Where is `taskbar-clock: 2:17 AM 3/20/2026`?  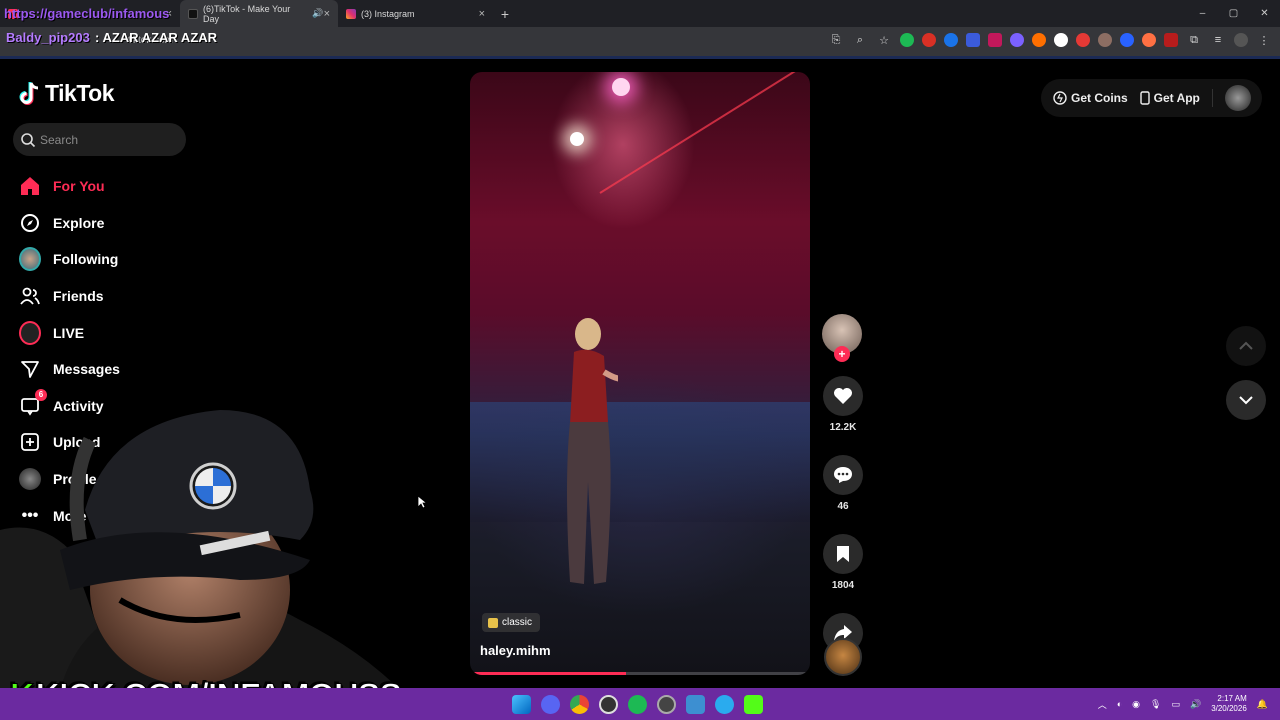
taskbar-clock: 2:17 AM 3/20/2026 is located at coordinates (1229, 704).